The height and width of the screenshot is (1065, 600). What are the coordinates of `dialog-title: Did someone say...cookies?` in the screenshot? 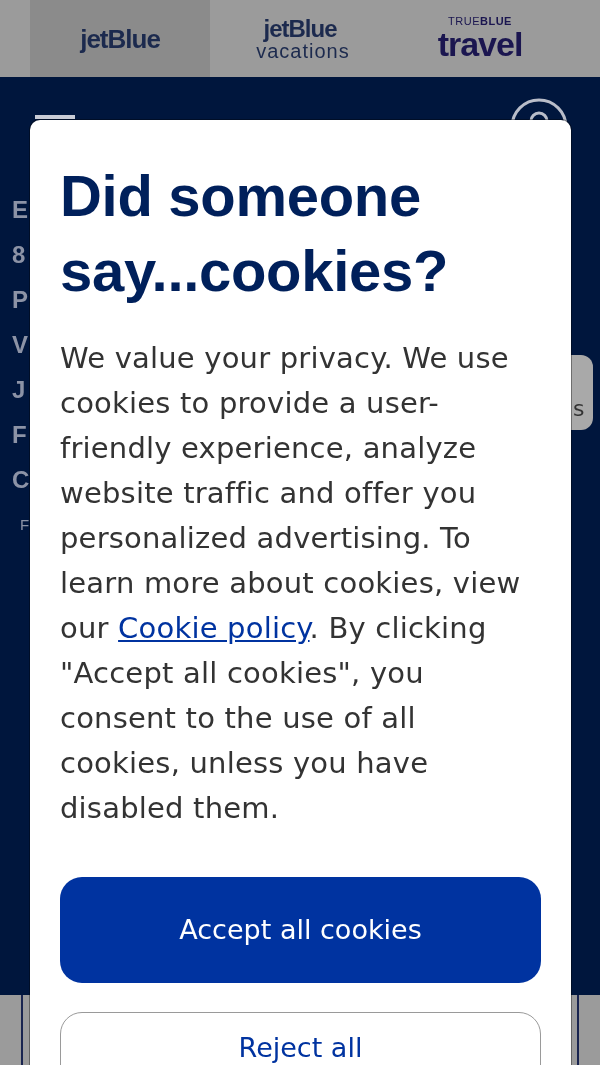 It's located at (255, 233).